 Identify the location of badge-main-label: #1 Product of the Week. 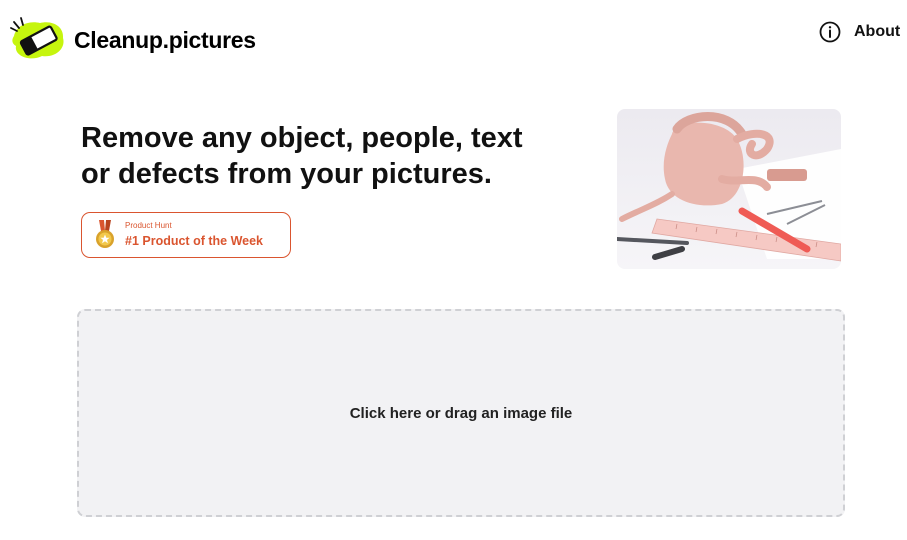
(194, 241).